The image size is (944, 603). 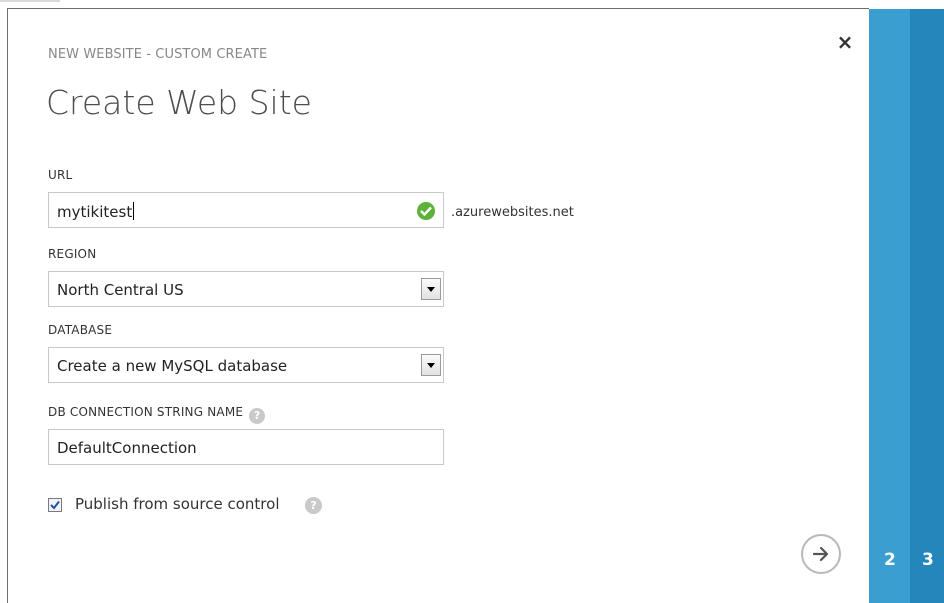 I want to click on check-circle-icon, so click(x=426, y=211).